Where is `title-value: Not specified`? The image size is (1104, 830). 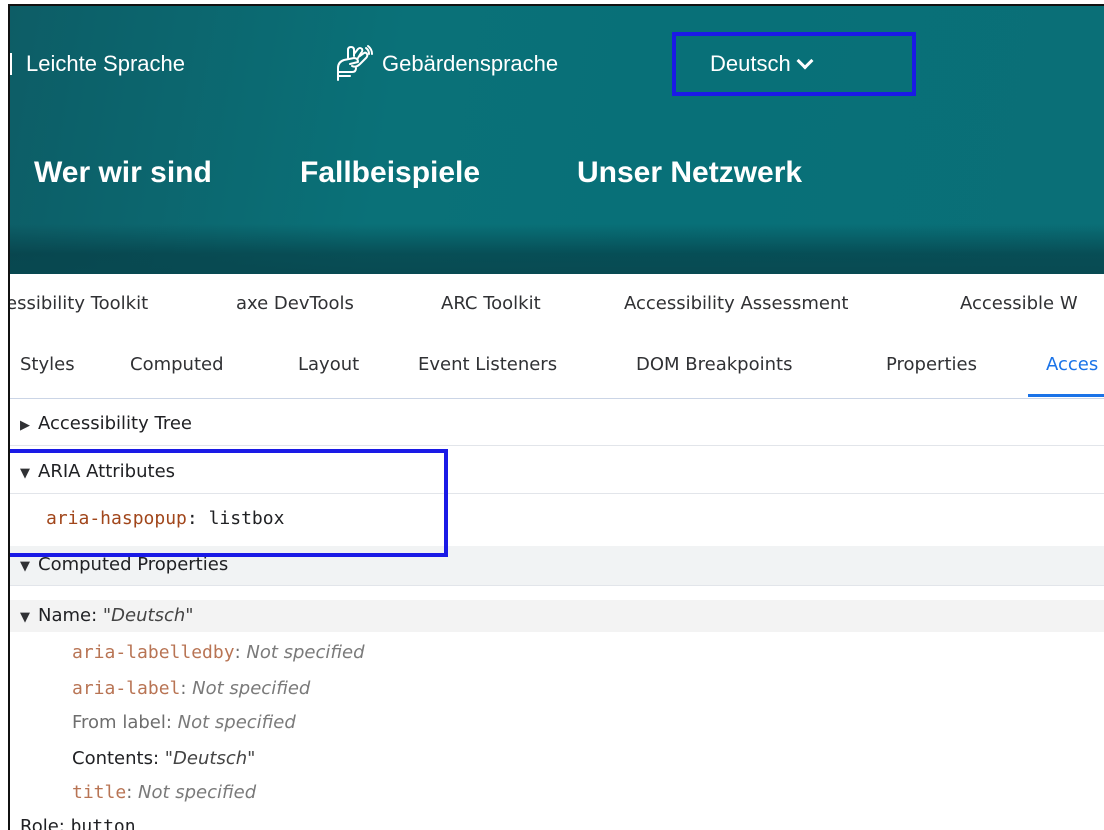
title-value: Not specified is located at coordinates (197, 792).